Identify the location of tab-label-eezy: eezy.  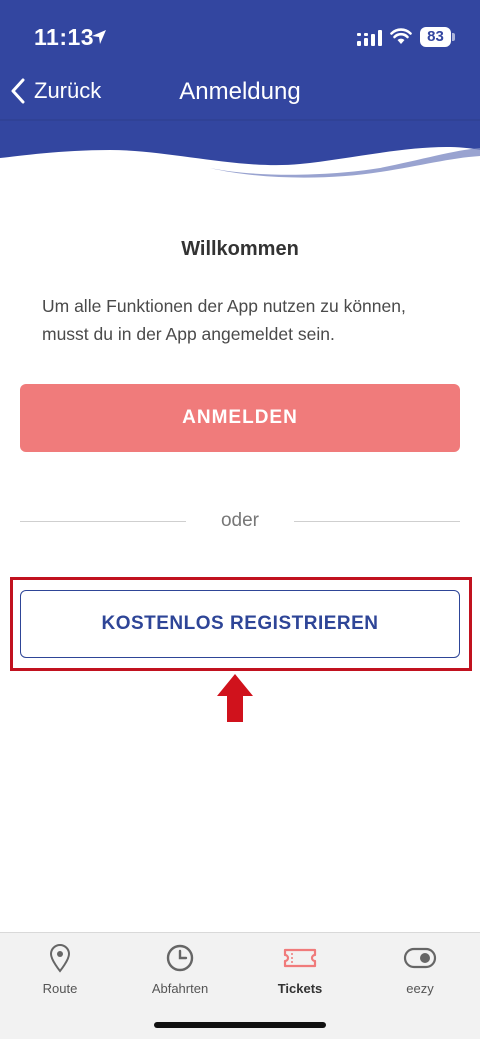
(420, 988).